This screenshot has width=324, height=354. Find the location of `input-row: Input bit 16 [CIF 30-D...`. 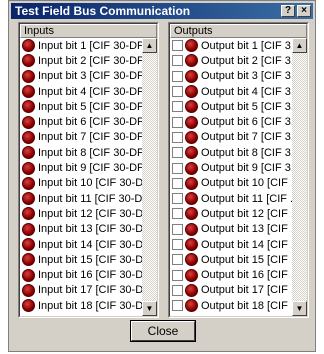

input-row: Input bit 16 [CIF 30-D... is located at coordinates (81, 274).